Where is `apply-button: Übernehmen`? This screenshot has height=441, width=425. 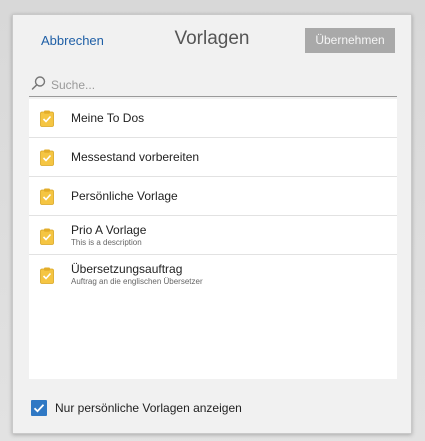
apply-button: Übernehmen is located at coordinates (350, 40).